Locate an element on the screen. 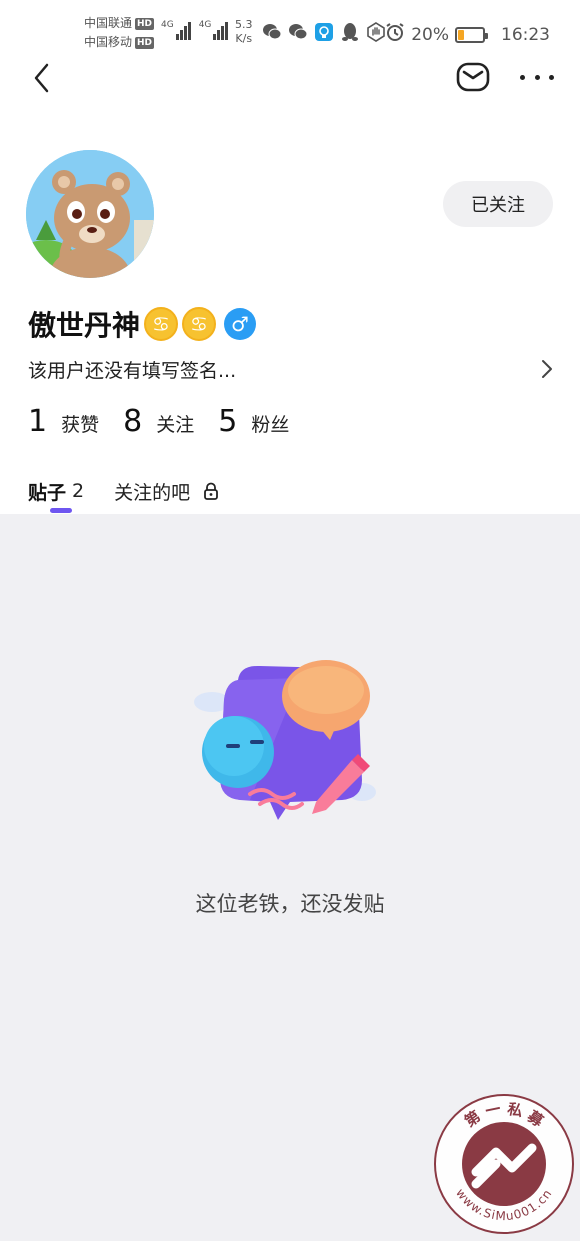 The image size is (580, 1241). following-button: 已关注 is located at coordinates (498, 204).